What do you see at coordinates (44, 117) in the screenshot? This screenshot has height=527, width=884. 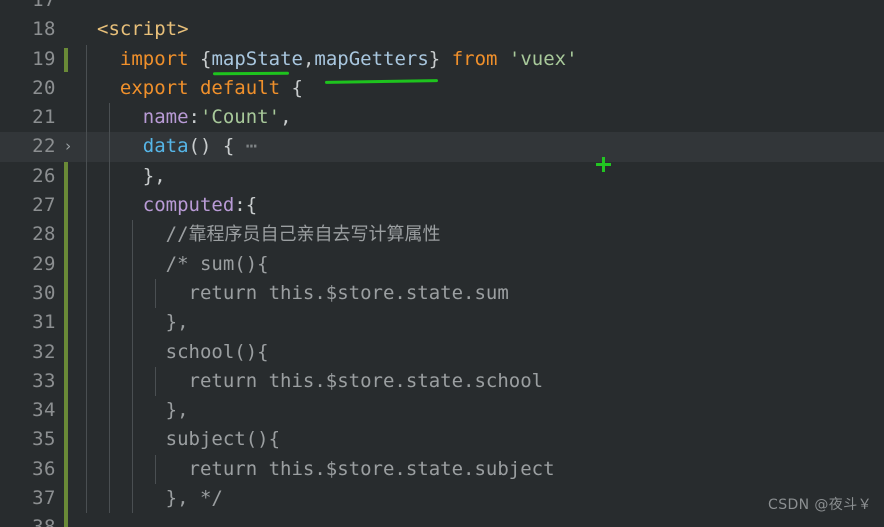 I see `line-number: 21` at bounding box center [44, 117].